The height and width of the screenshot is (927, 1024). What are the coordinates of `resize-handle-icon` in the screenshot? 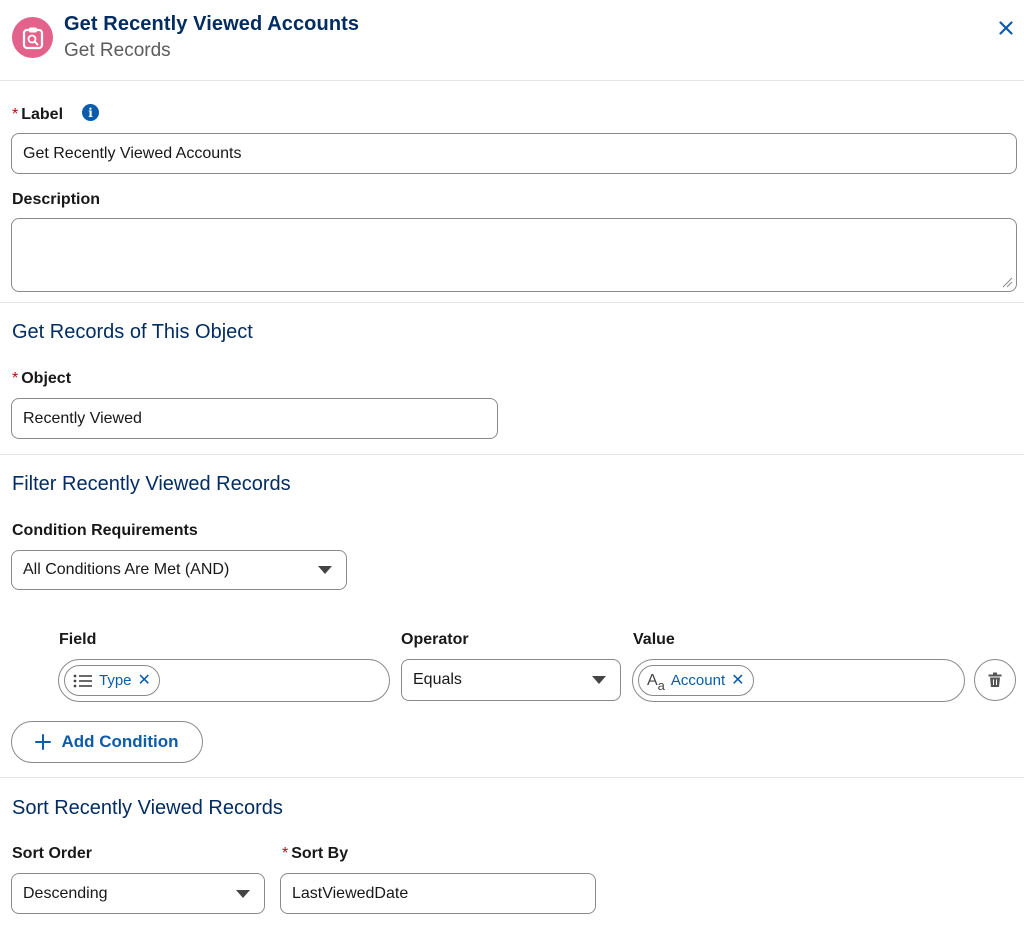 It's located at (1007, 282).